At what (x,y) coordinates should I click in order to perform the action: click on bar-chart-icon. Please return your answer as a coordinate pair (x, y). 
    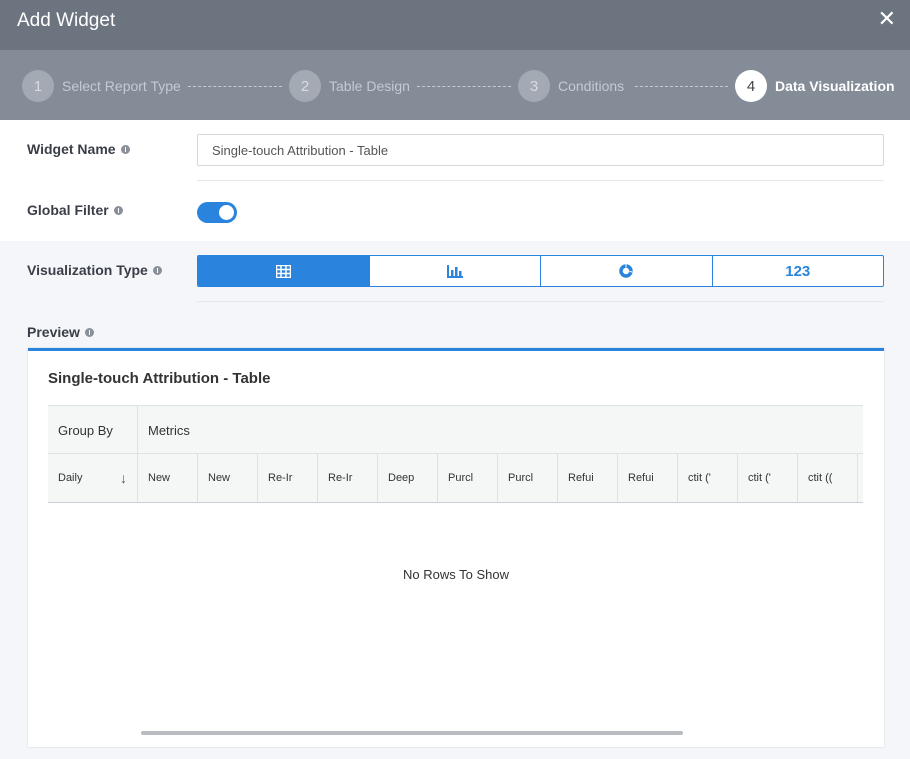
    Looking at the image, I should click on (454, 271).